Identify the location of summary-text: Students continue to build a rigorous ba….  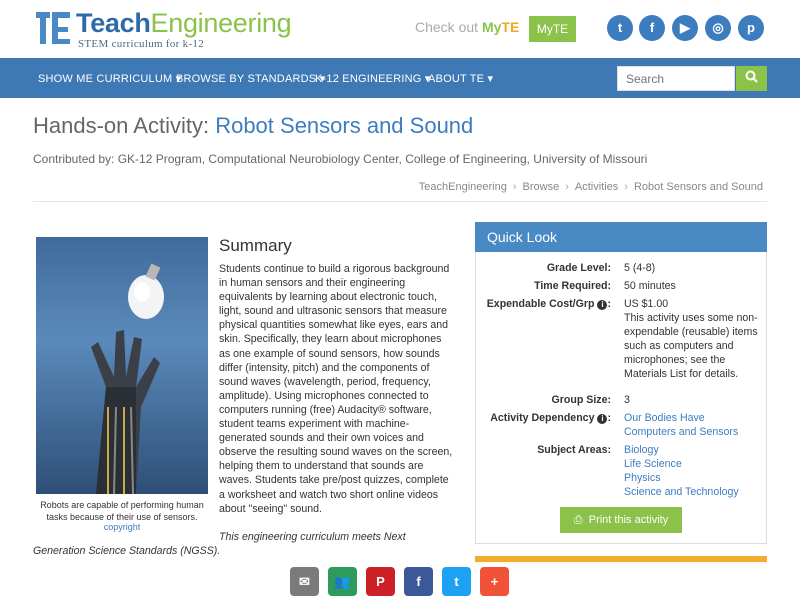
(336, 389).